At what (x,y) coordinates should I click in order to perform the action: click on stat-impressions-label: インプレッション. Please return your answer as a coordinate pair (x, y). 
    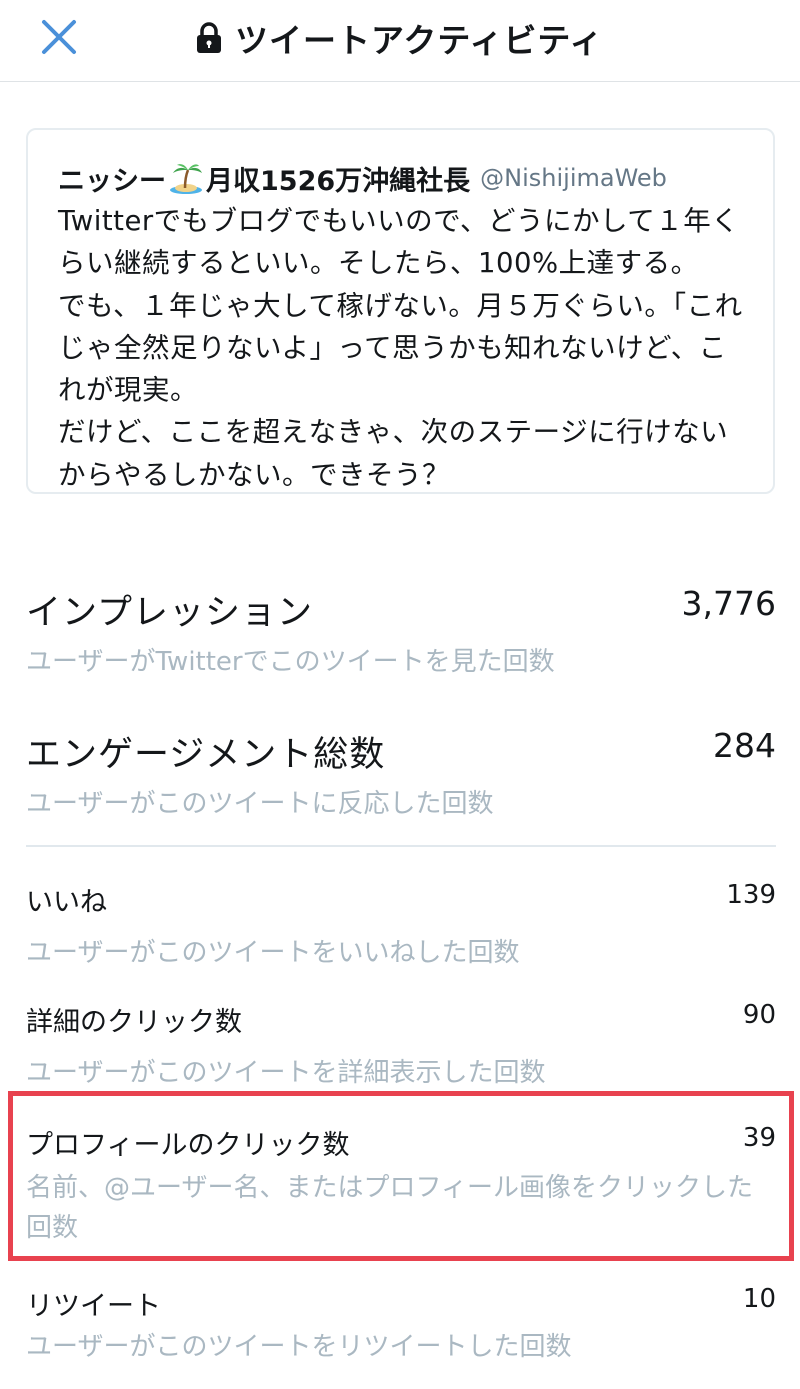
    Looking at the image, I should click on (169, 613).